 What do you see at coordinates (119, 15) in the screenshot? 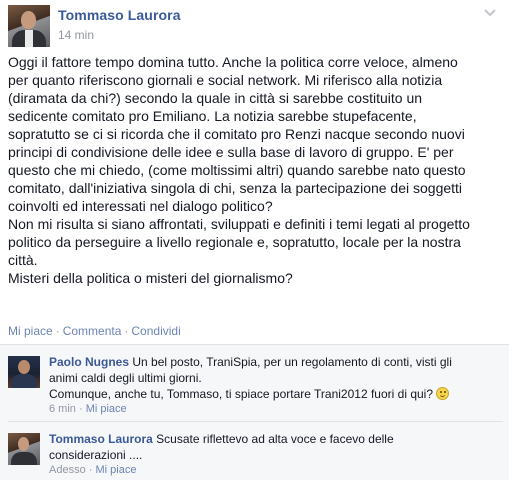
I see `post-author-name: Tommaso Laurora` at bounding box center [119, 15].